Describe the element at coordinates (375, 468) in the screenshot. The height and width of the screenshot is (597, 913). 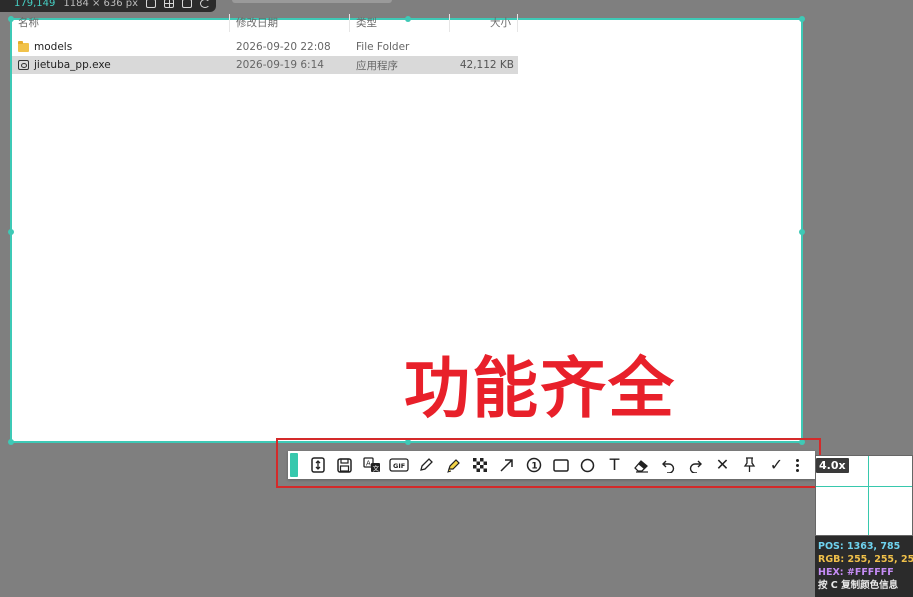
I see `svg-text: 文` at that location.